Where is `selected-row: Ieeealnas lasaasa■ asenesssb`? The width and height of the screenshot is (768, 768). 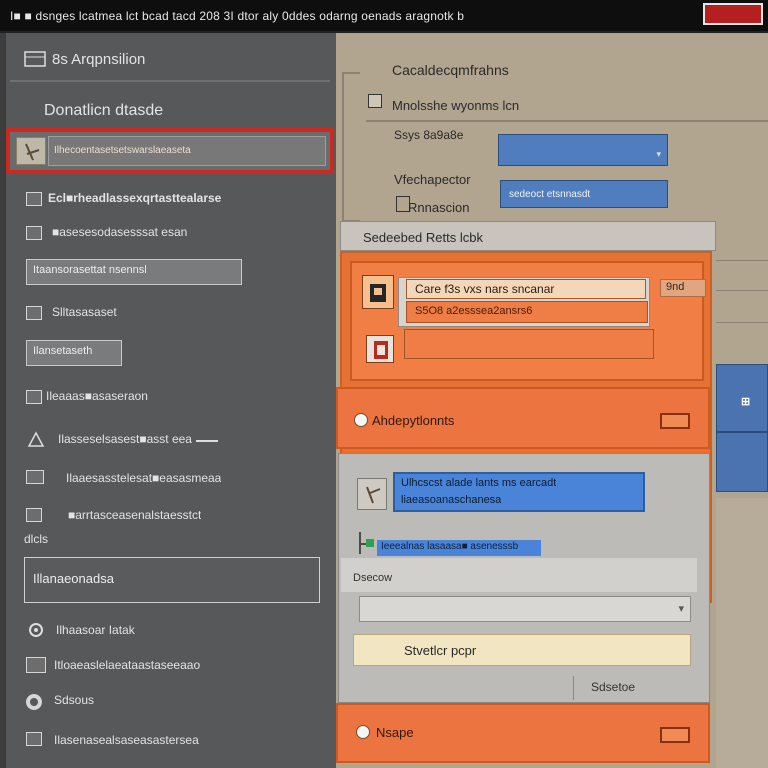 selected-row: Ieeealnas lasaasa■ asenesssb is located at coordinates (459, 548).